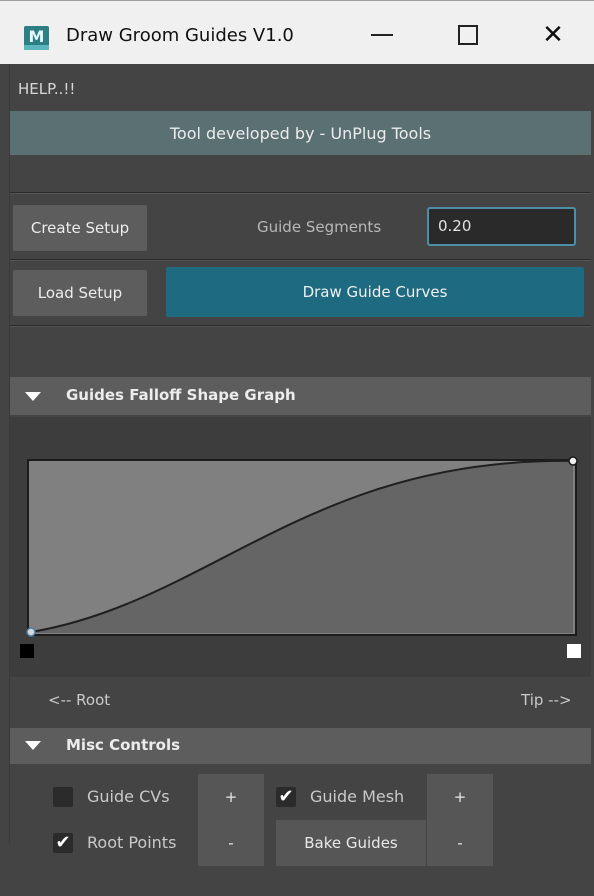 Image resolution: width=594 pixels, height=896 pixels. Describe the element at coordinates (132, 842) in the screenshot. I see `root-points-label: Root Points` at that location.